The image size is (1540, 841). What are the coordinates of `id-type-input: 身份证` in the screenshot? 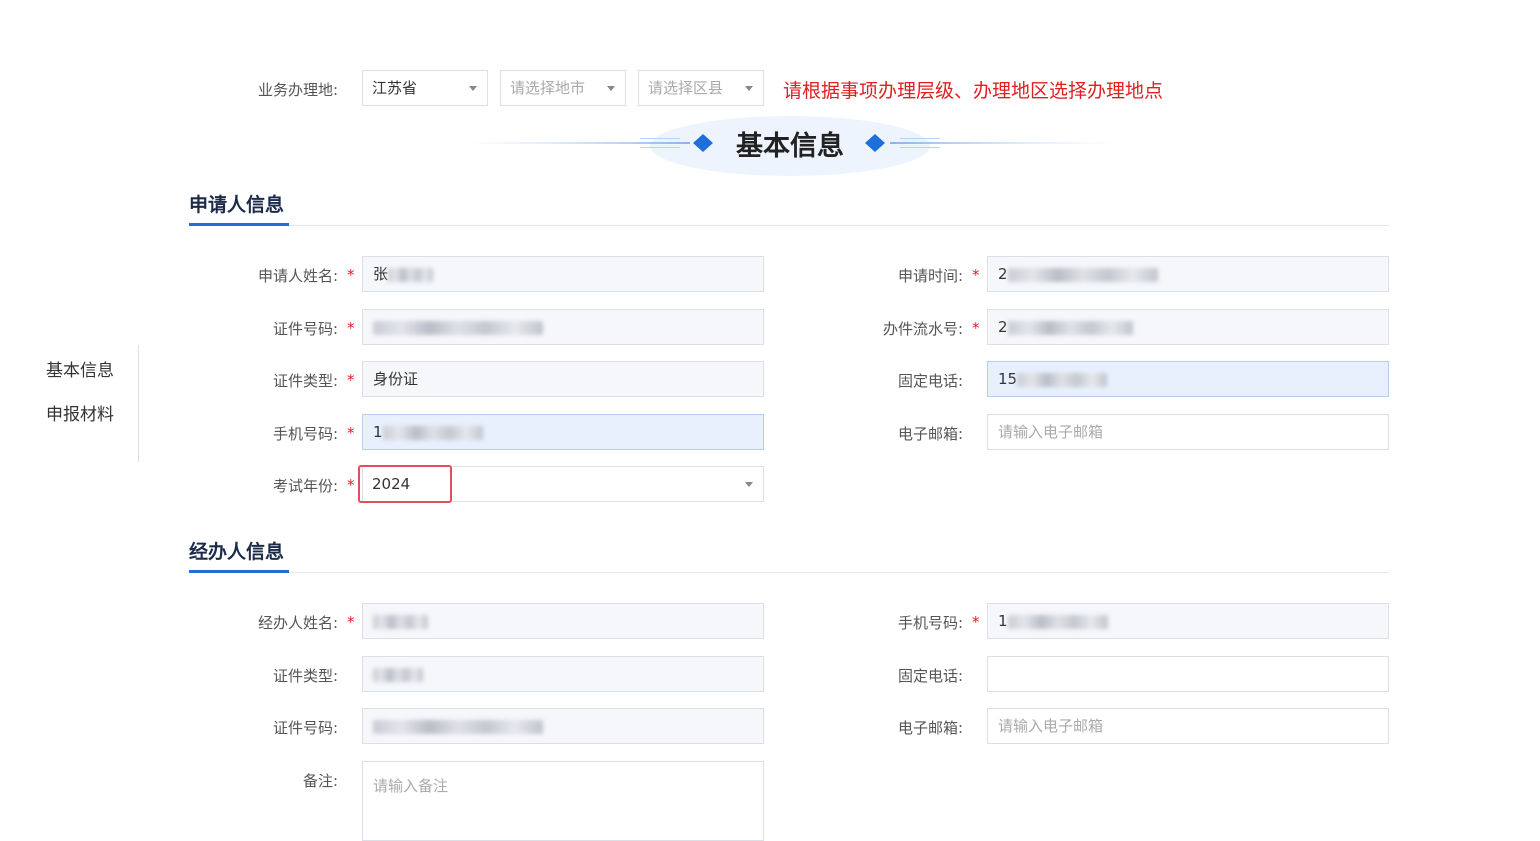 It's located at (563, 379).